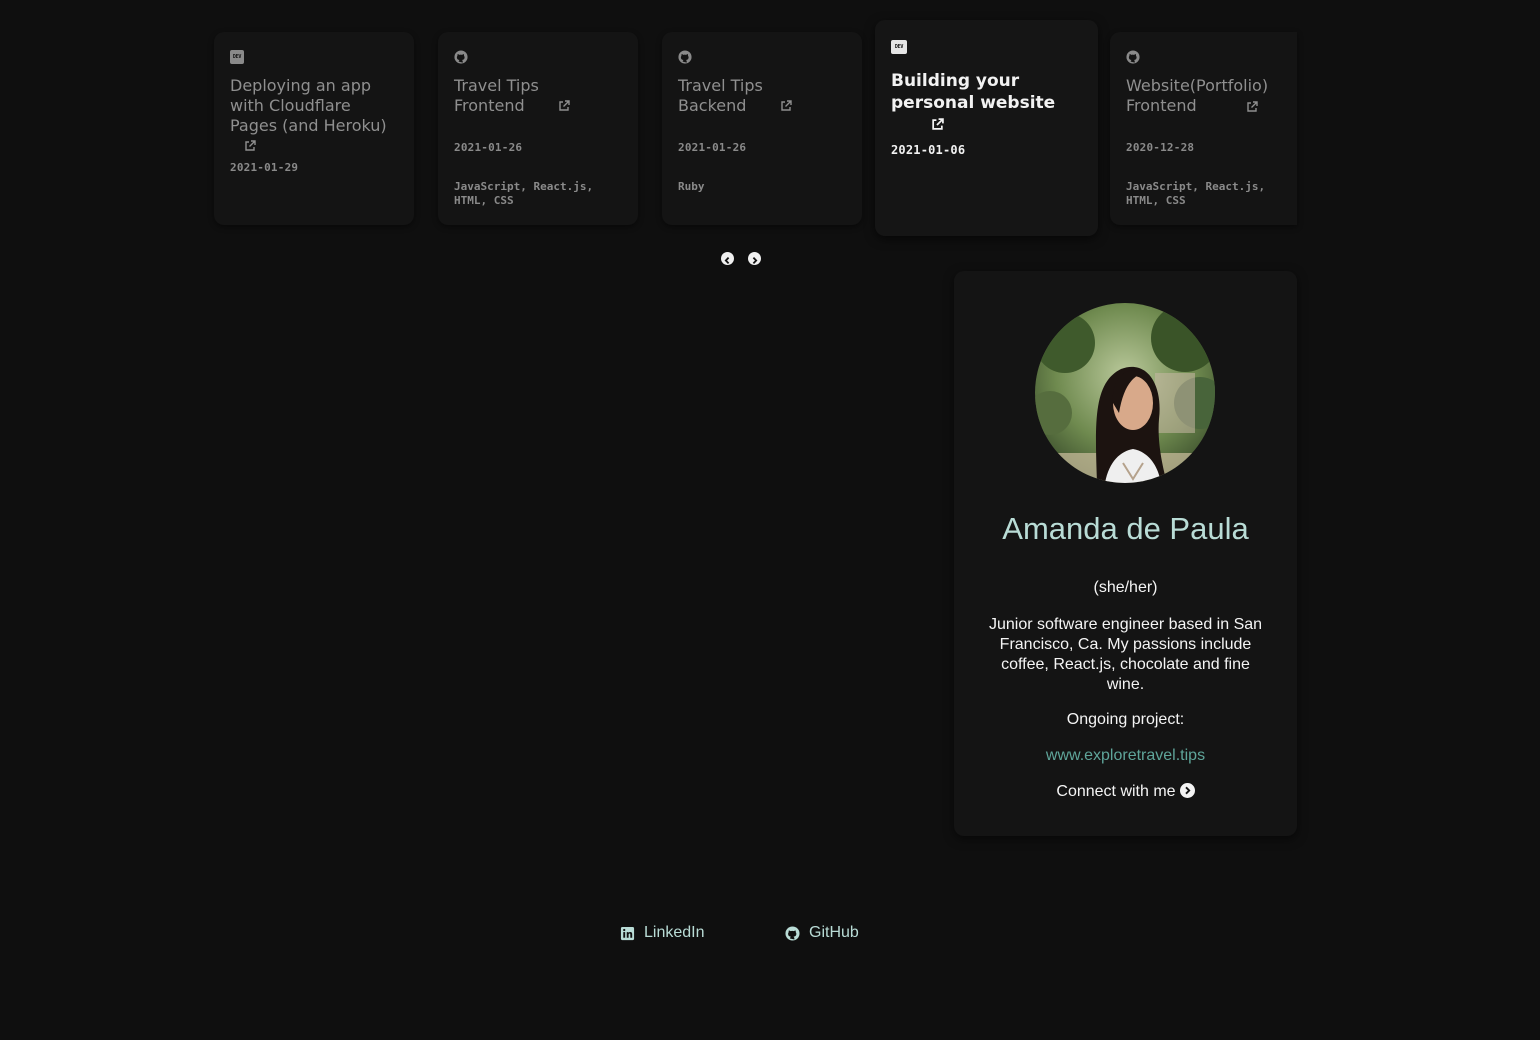  I want to click on github-label: GitHub, so click(834, 932).